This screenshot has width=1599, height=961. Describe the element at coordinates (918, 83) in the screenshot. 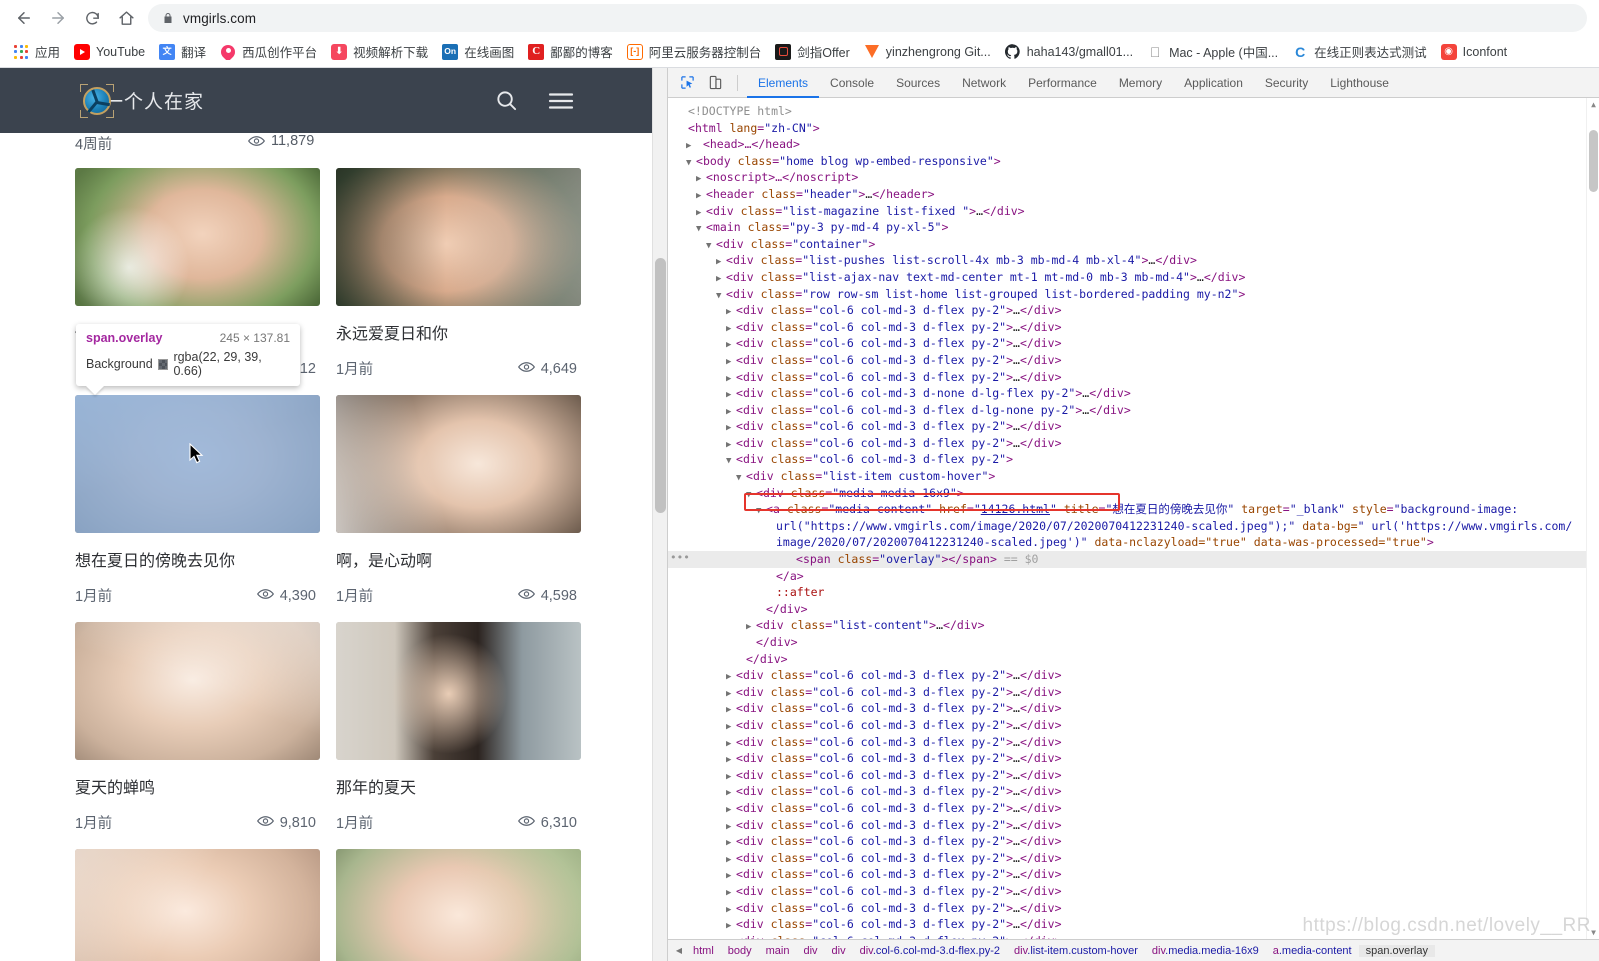

I see `tab-sources: Sources` at that location.